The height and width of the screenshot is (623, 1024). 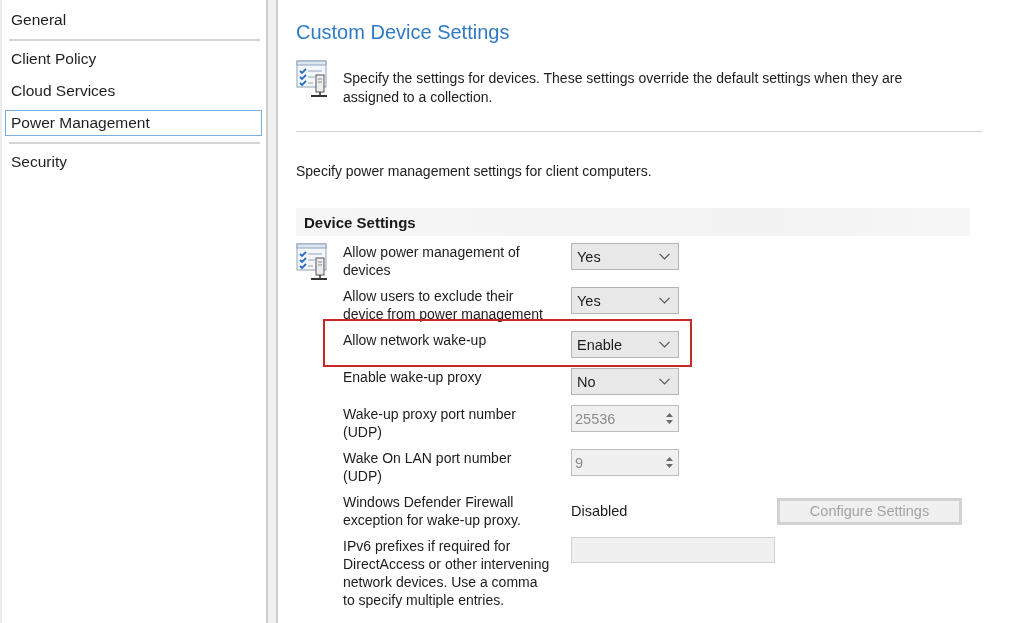 What do you see at coordinates (133, 59) in the screenshot?
I see `sidebar-item: Client Policy` at bounding box center [133, 59].